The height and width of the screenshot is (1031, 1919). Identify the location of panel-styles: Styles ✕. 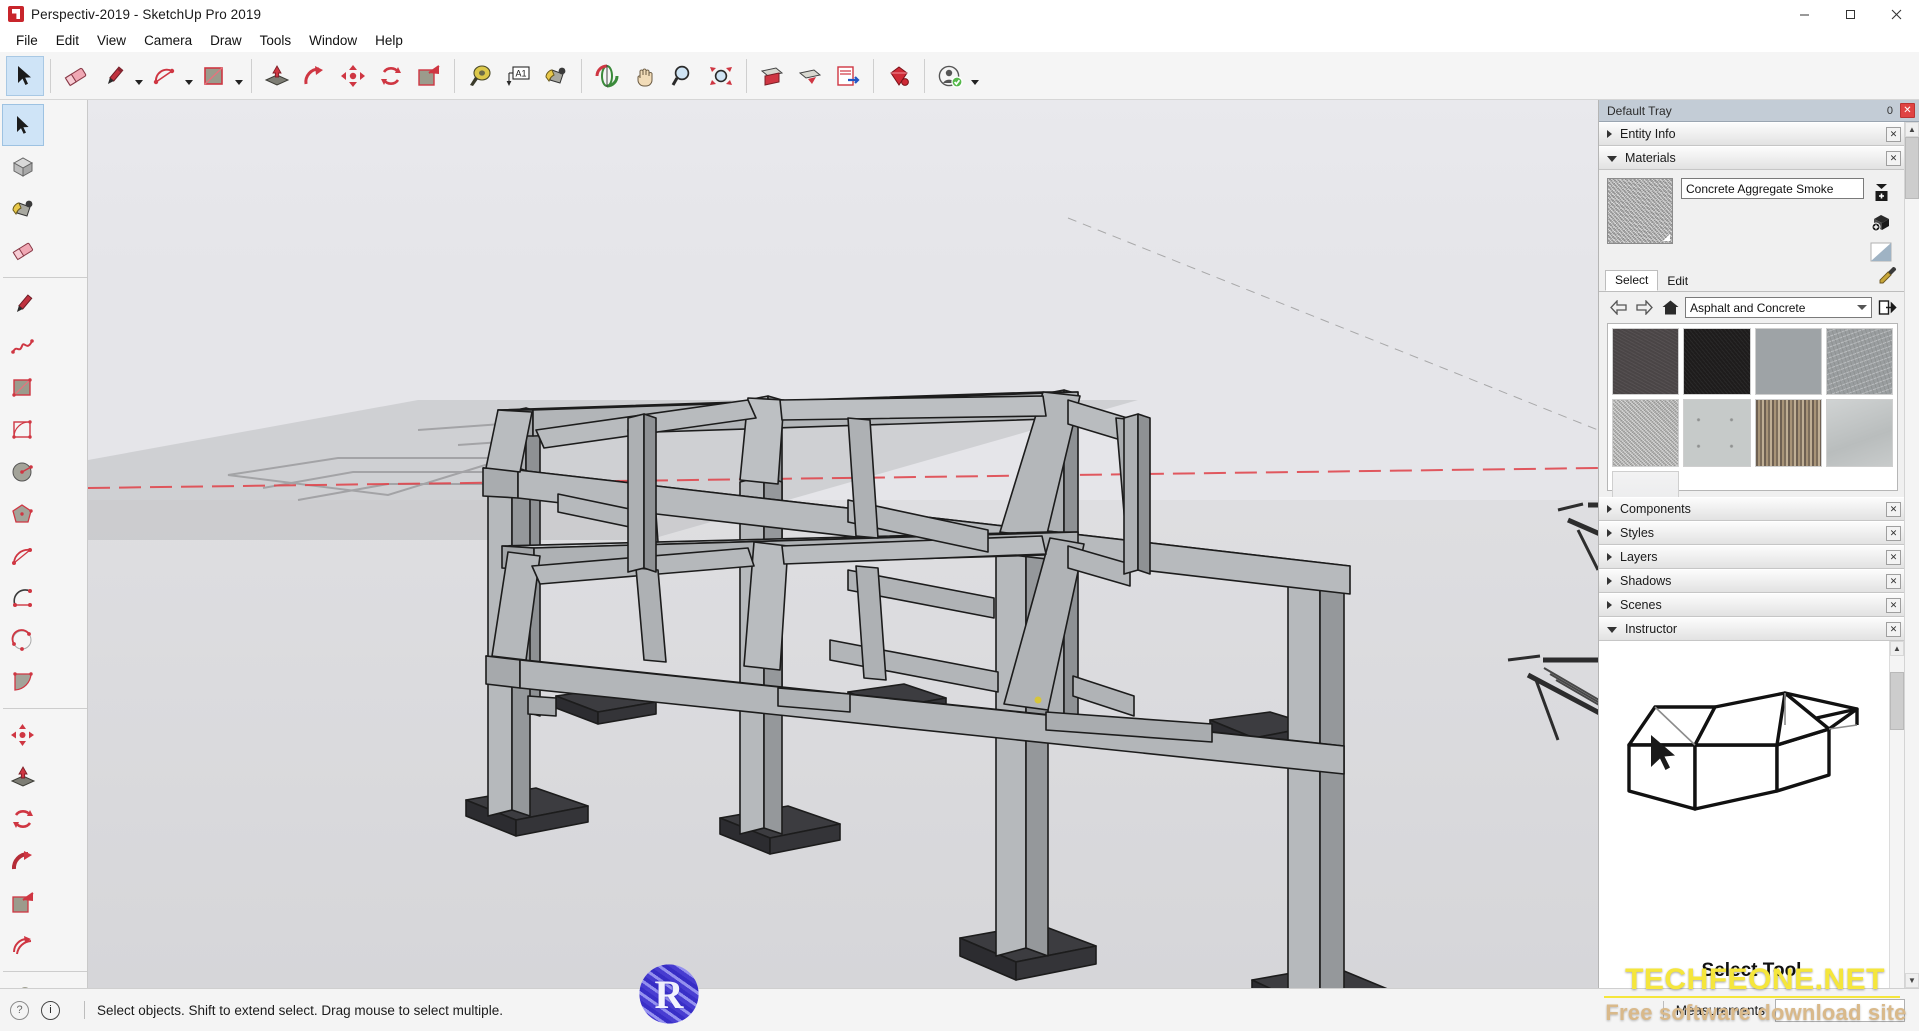
(1751, 533).